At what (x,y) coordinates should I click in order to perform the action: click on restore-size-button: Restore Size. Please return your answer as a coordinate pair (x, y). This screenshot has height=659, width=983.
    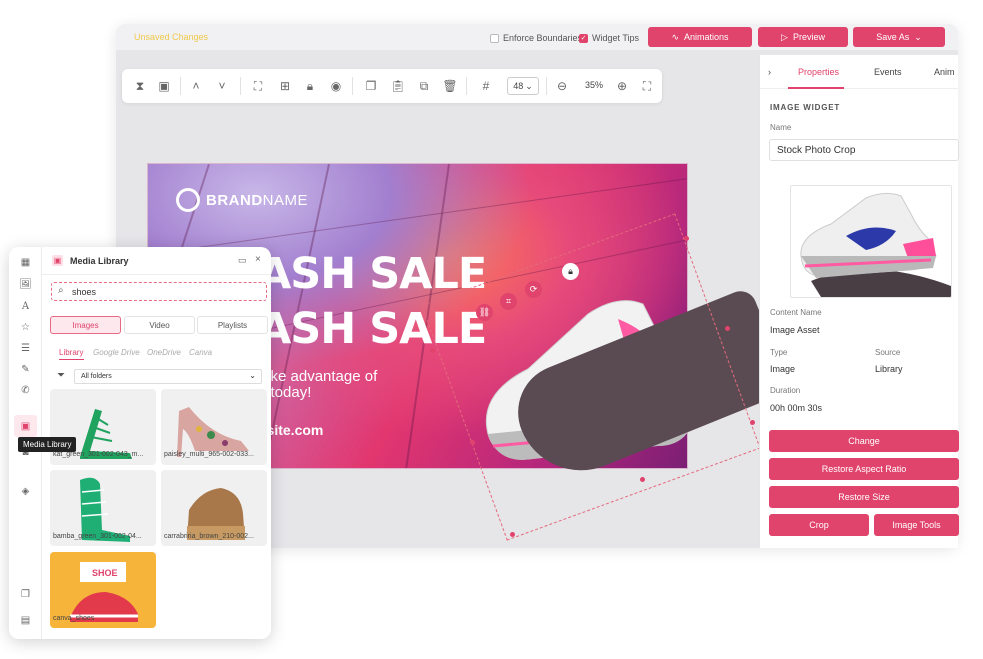
    Looking at the image, I should click on (864, 497).